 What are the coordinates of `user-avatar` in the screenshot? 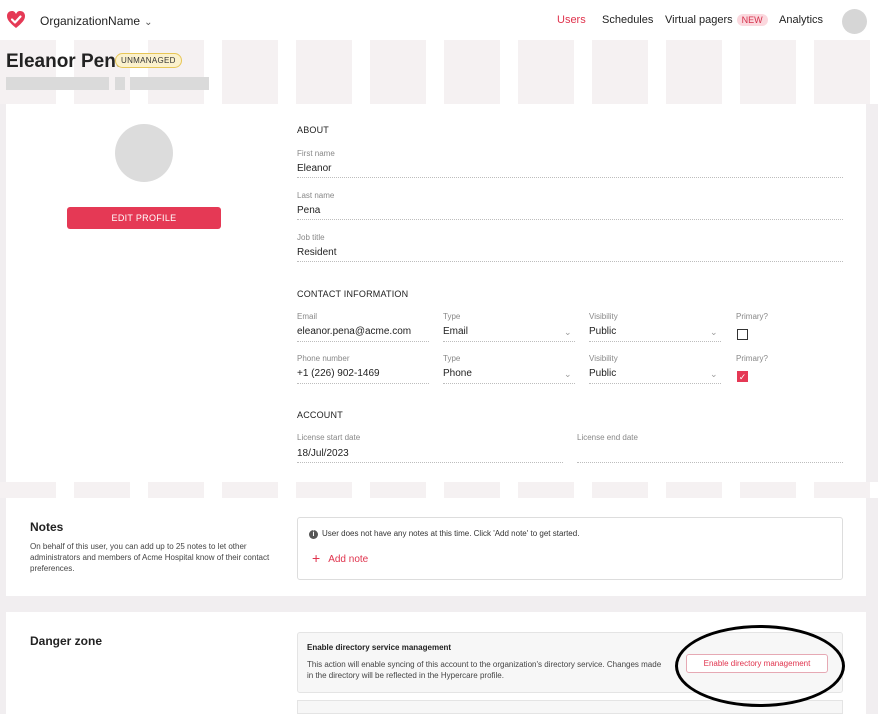 It's located at (854, 21).